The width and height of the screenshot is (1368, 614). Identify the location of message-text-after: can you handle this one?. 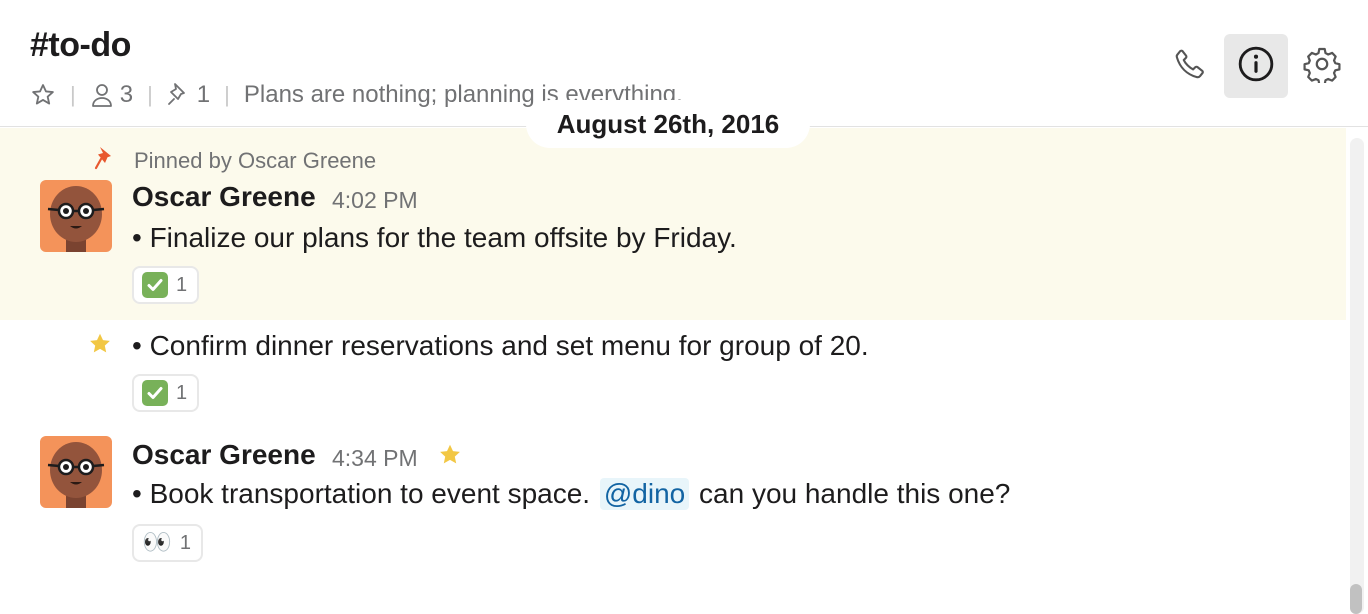
(851, 493).